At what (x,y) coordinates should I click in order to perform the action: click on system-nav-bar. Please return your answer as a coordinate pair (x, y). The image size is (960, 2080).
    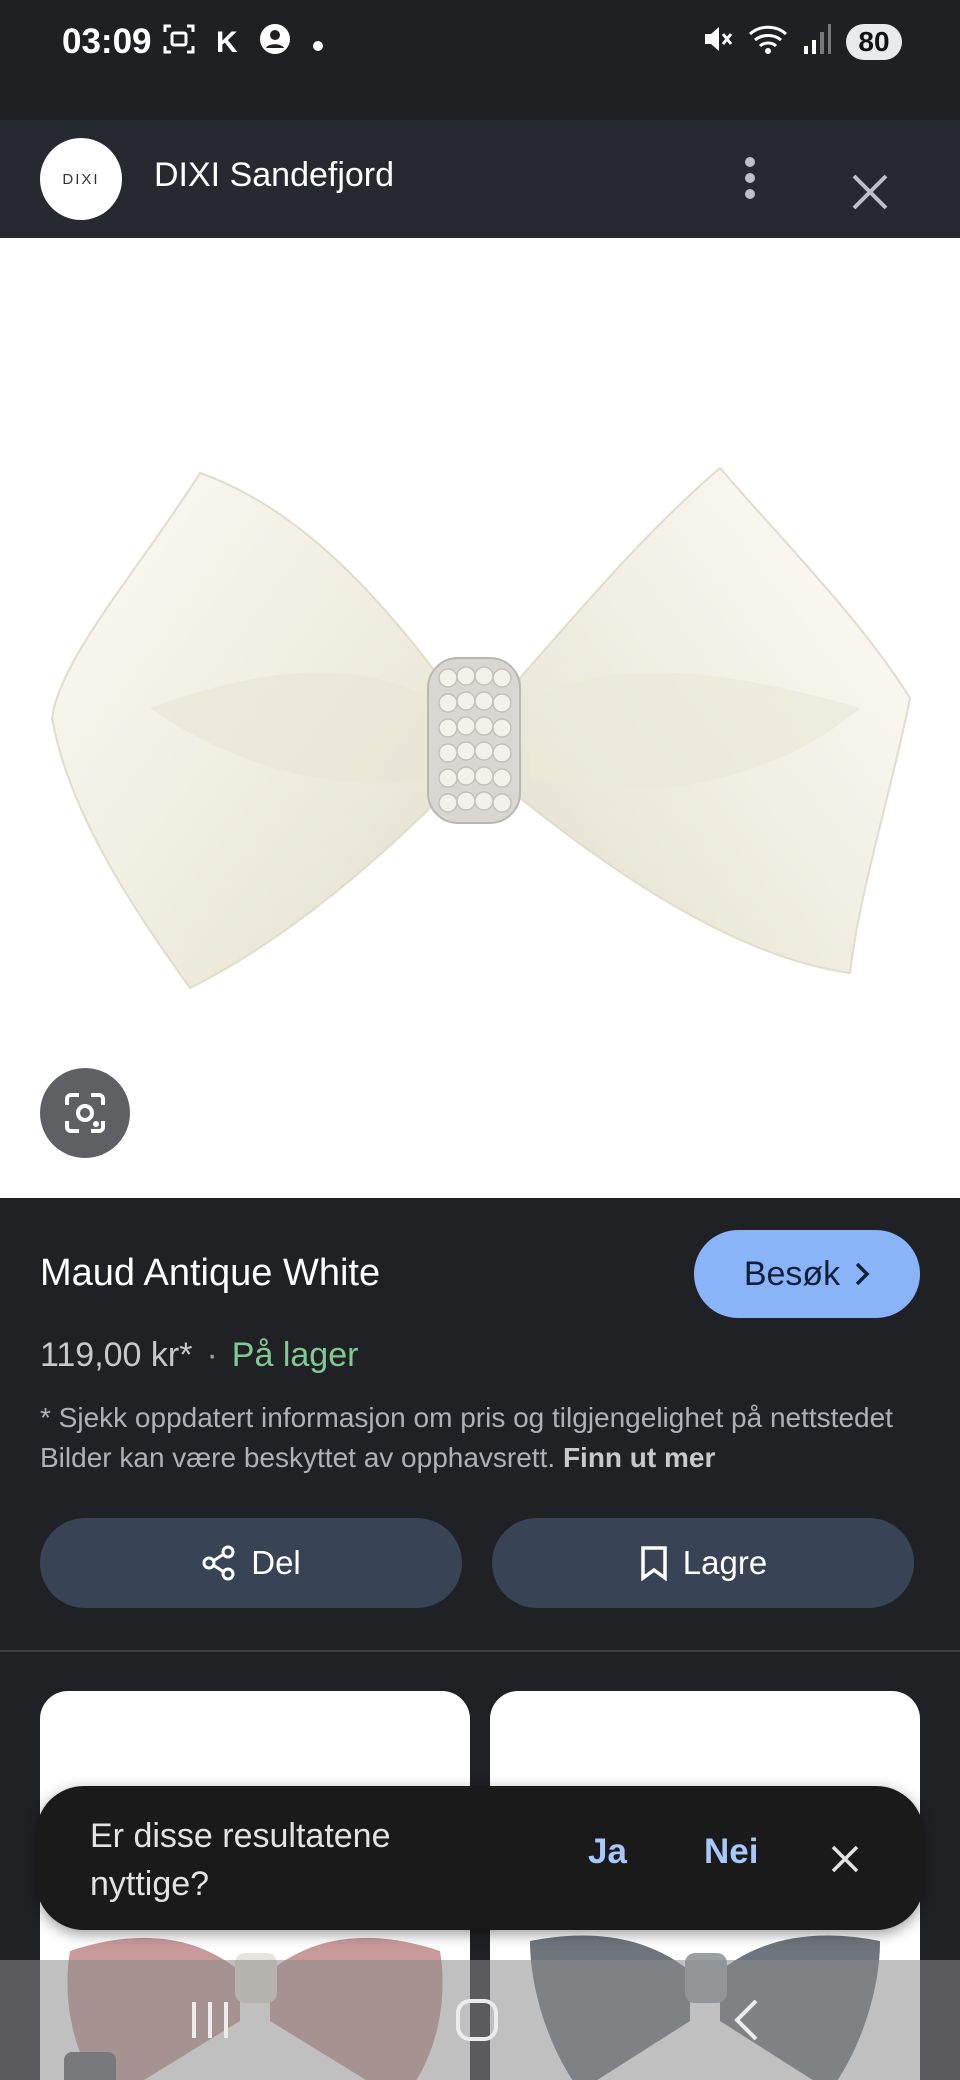
    Looking at the image, I should click on (480, 2020).